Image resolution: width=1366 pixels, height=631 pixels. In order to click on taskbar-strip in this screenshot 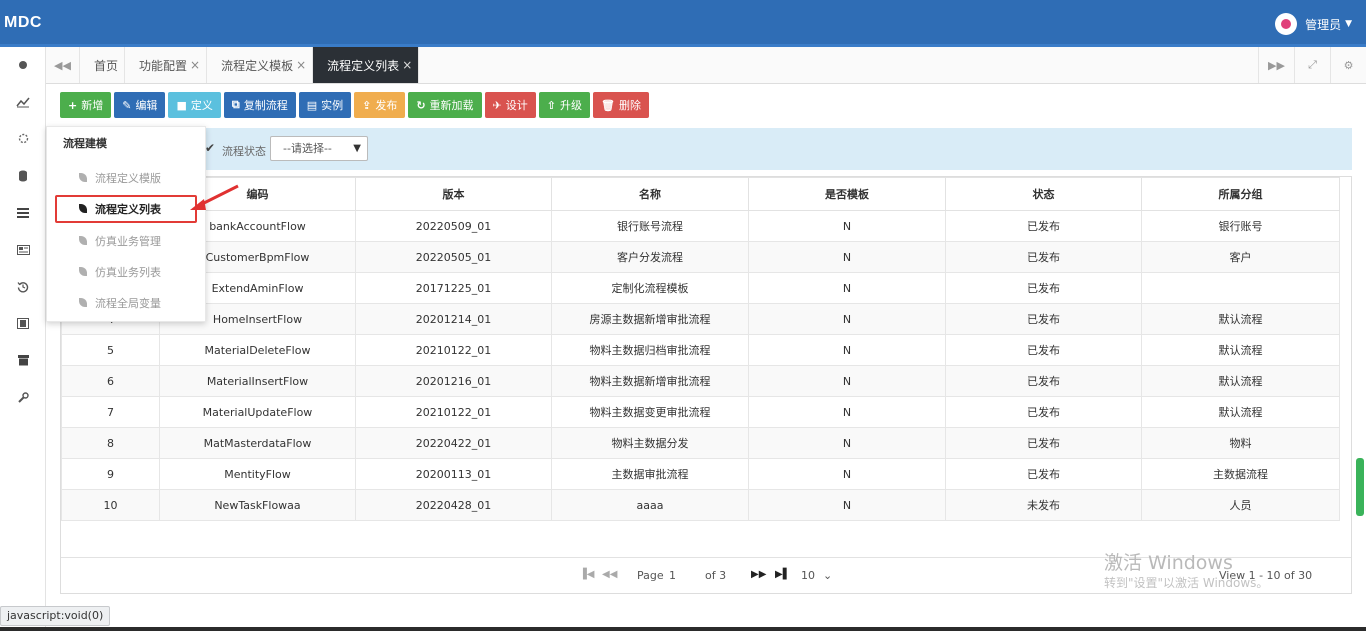, I will do `click(683, 629)`.